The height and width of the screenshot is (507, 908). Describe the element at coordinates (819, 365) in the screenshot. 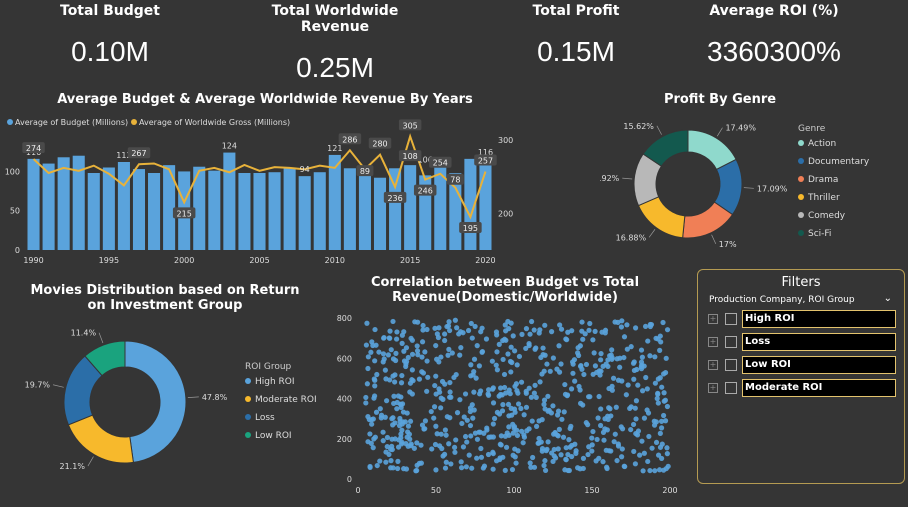

I see `filter-item-label: Low ROI` at that location.